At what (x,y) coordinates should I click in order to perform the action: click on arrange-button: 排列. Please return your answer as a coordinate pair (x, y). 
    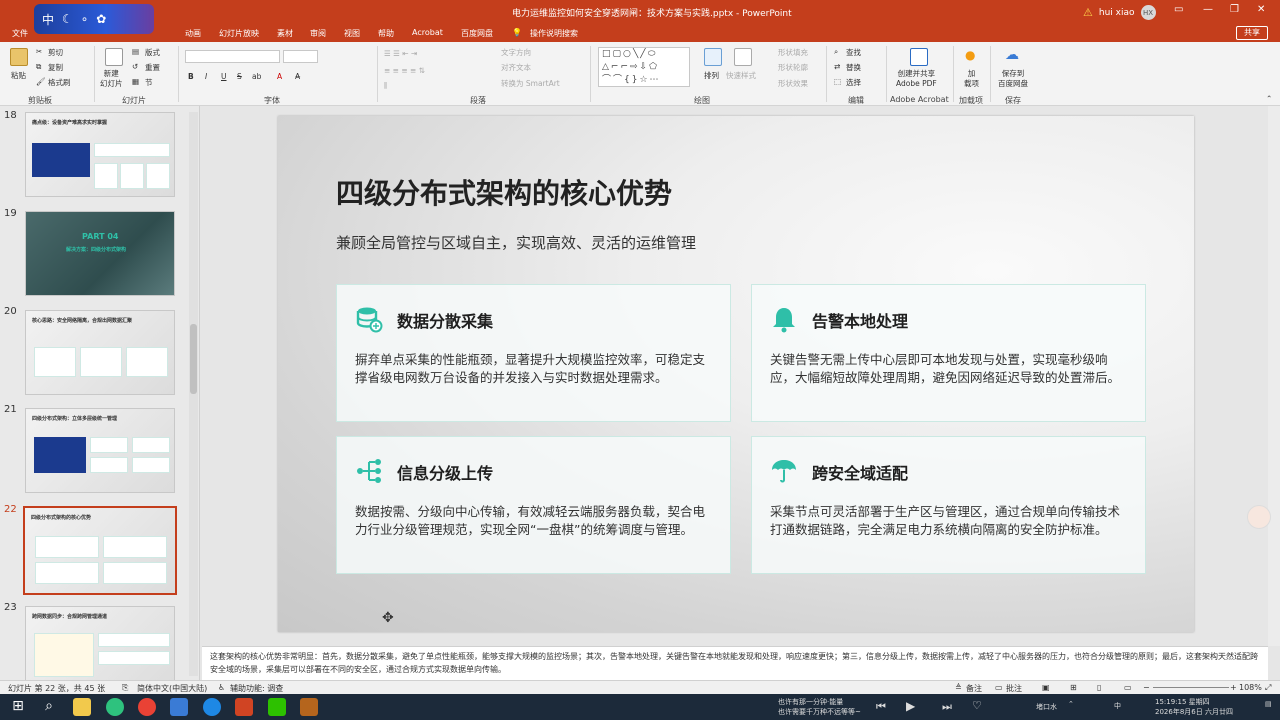
    Looking at the image, I should click on (711, 75).